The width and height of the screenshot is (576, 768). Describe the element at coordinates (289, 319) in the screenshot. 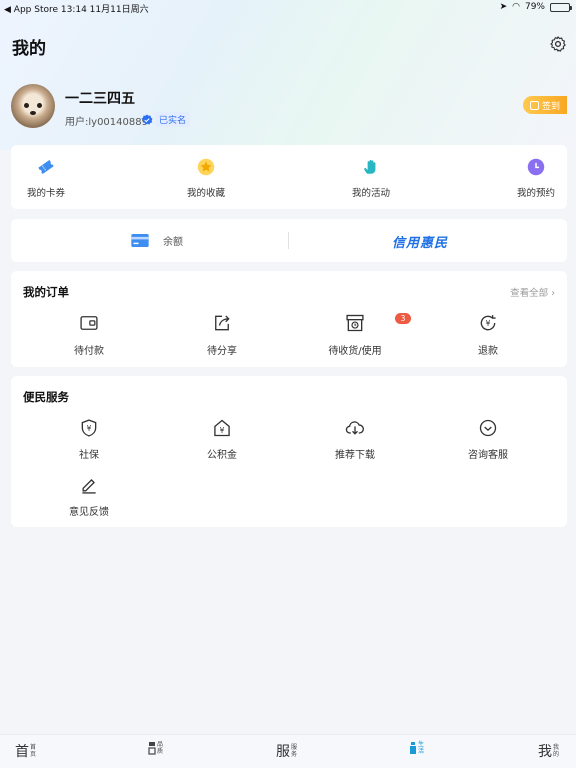

I see `orders-card: 我的订单 查看全部 › 待付款 待分享 待收货/使用 ¥ 退款` at that location.